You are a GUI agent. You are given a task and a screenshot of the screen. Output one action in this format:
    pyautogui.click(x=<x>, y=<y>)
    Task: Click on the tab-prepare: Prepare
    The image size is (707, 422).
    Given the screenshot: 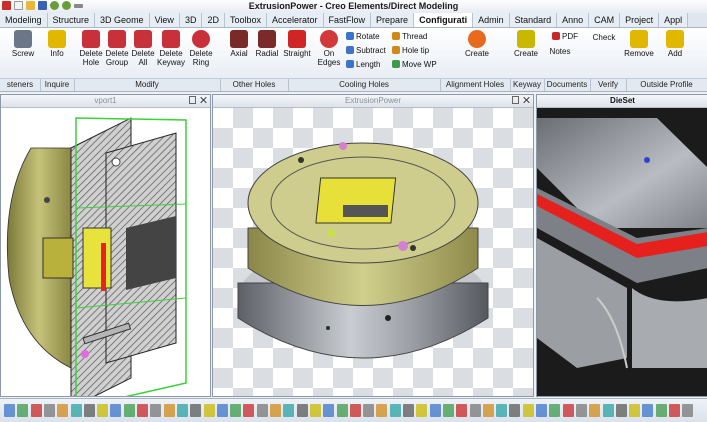 What is the action you would take?
    pyautogui.click(x=393, y=20)
    